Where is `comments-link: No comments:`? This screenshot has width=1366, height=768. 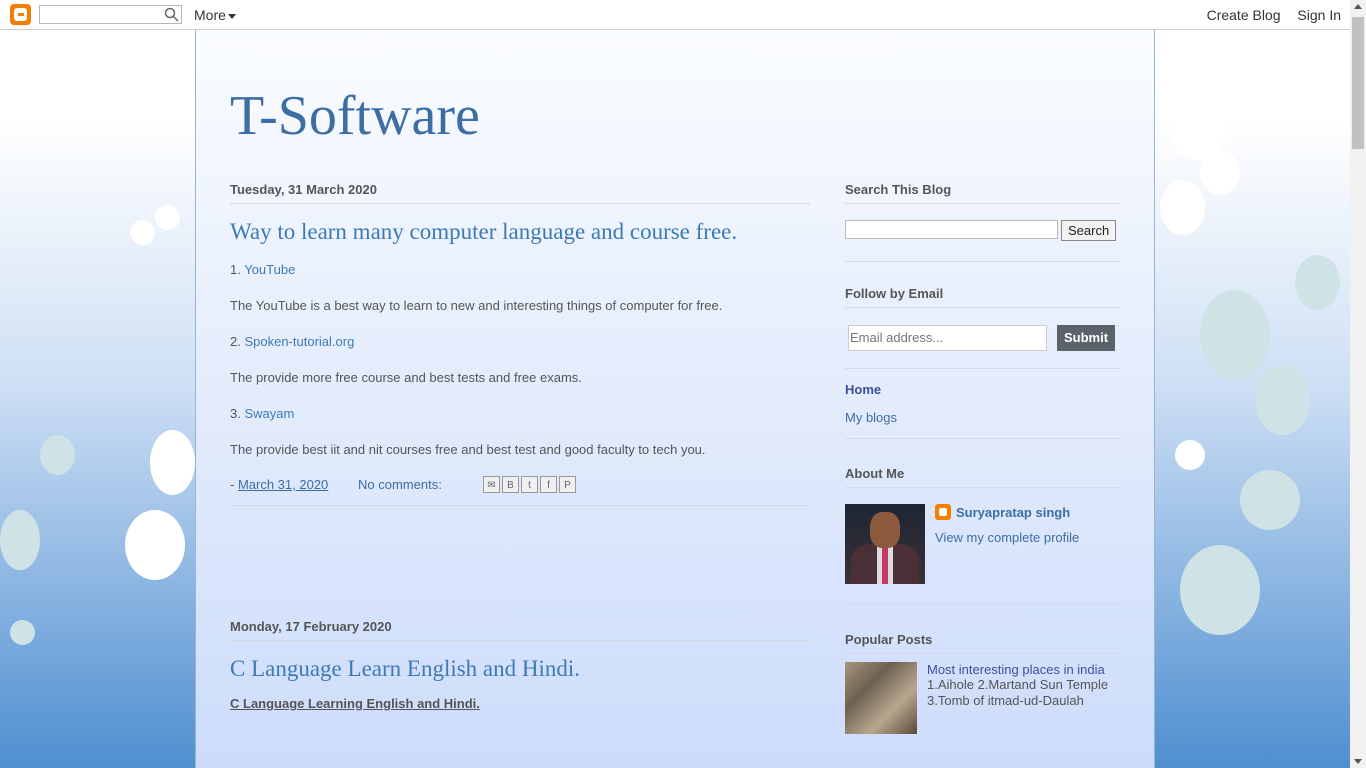
comments-link: No comments: is located at coordinates (400, 484).